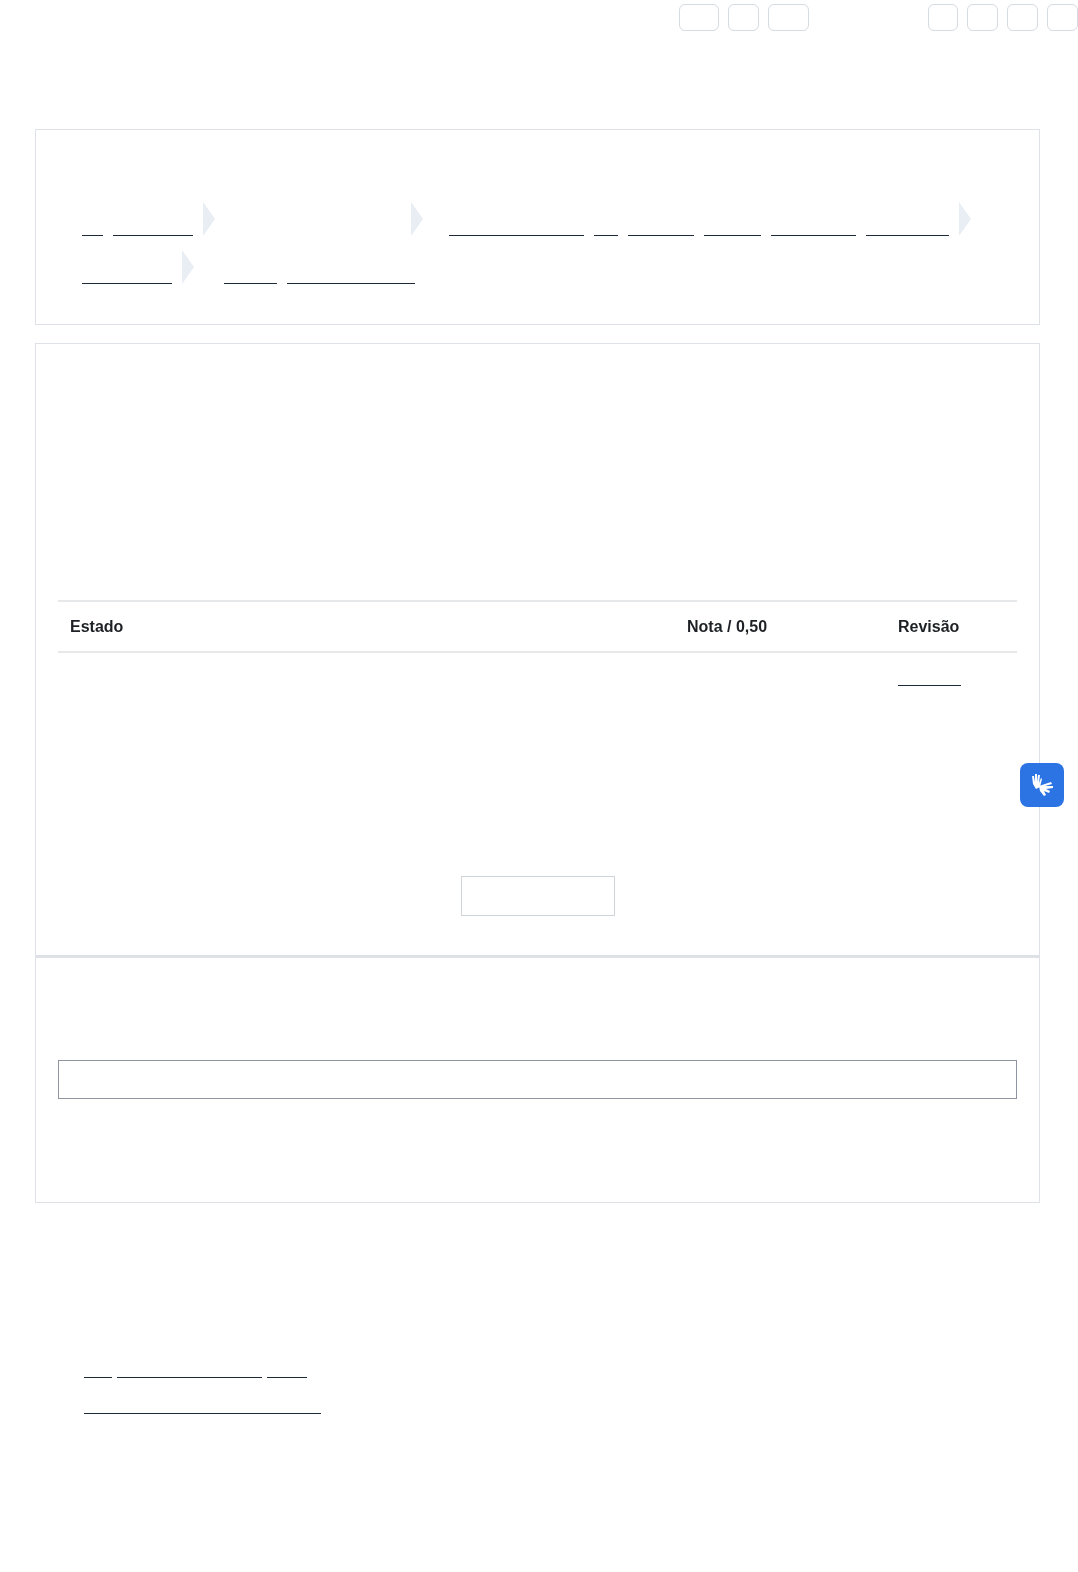 The image size is (1078, 1572). What do you see at coordinates (929, 626) in the screenshot?
I see `column-header: Revisão` at bounding box center [929, 626].